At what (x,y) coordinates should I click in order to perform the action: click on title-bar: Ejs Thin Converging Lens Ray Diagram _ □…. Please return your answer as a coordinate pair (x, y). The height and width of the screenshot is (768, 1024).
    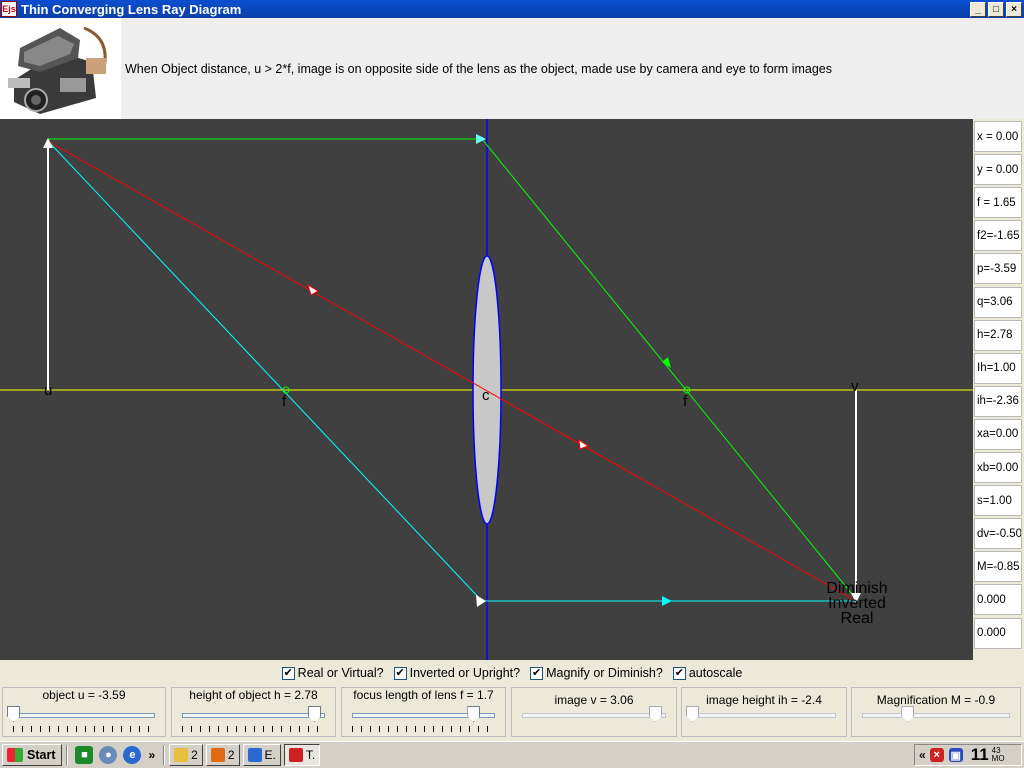
    Looking at the image, I should click on (512, 9).